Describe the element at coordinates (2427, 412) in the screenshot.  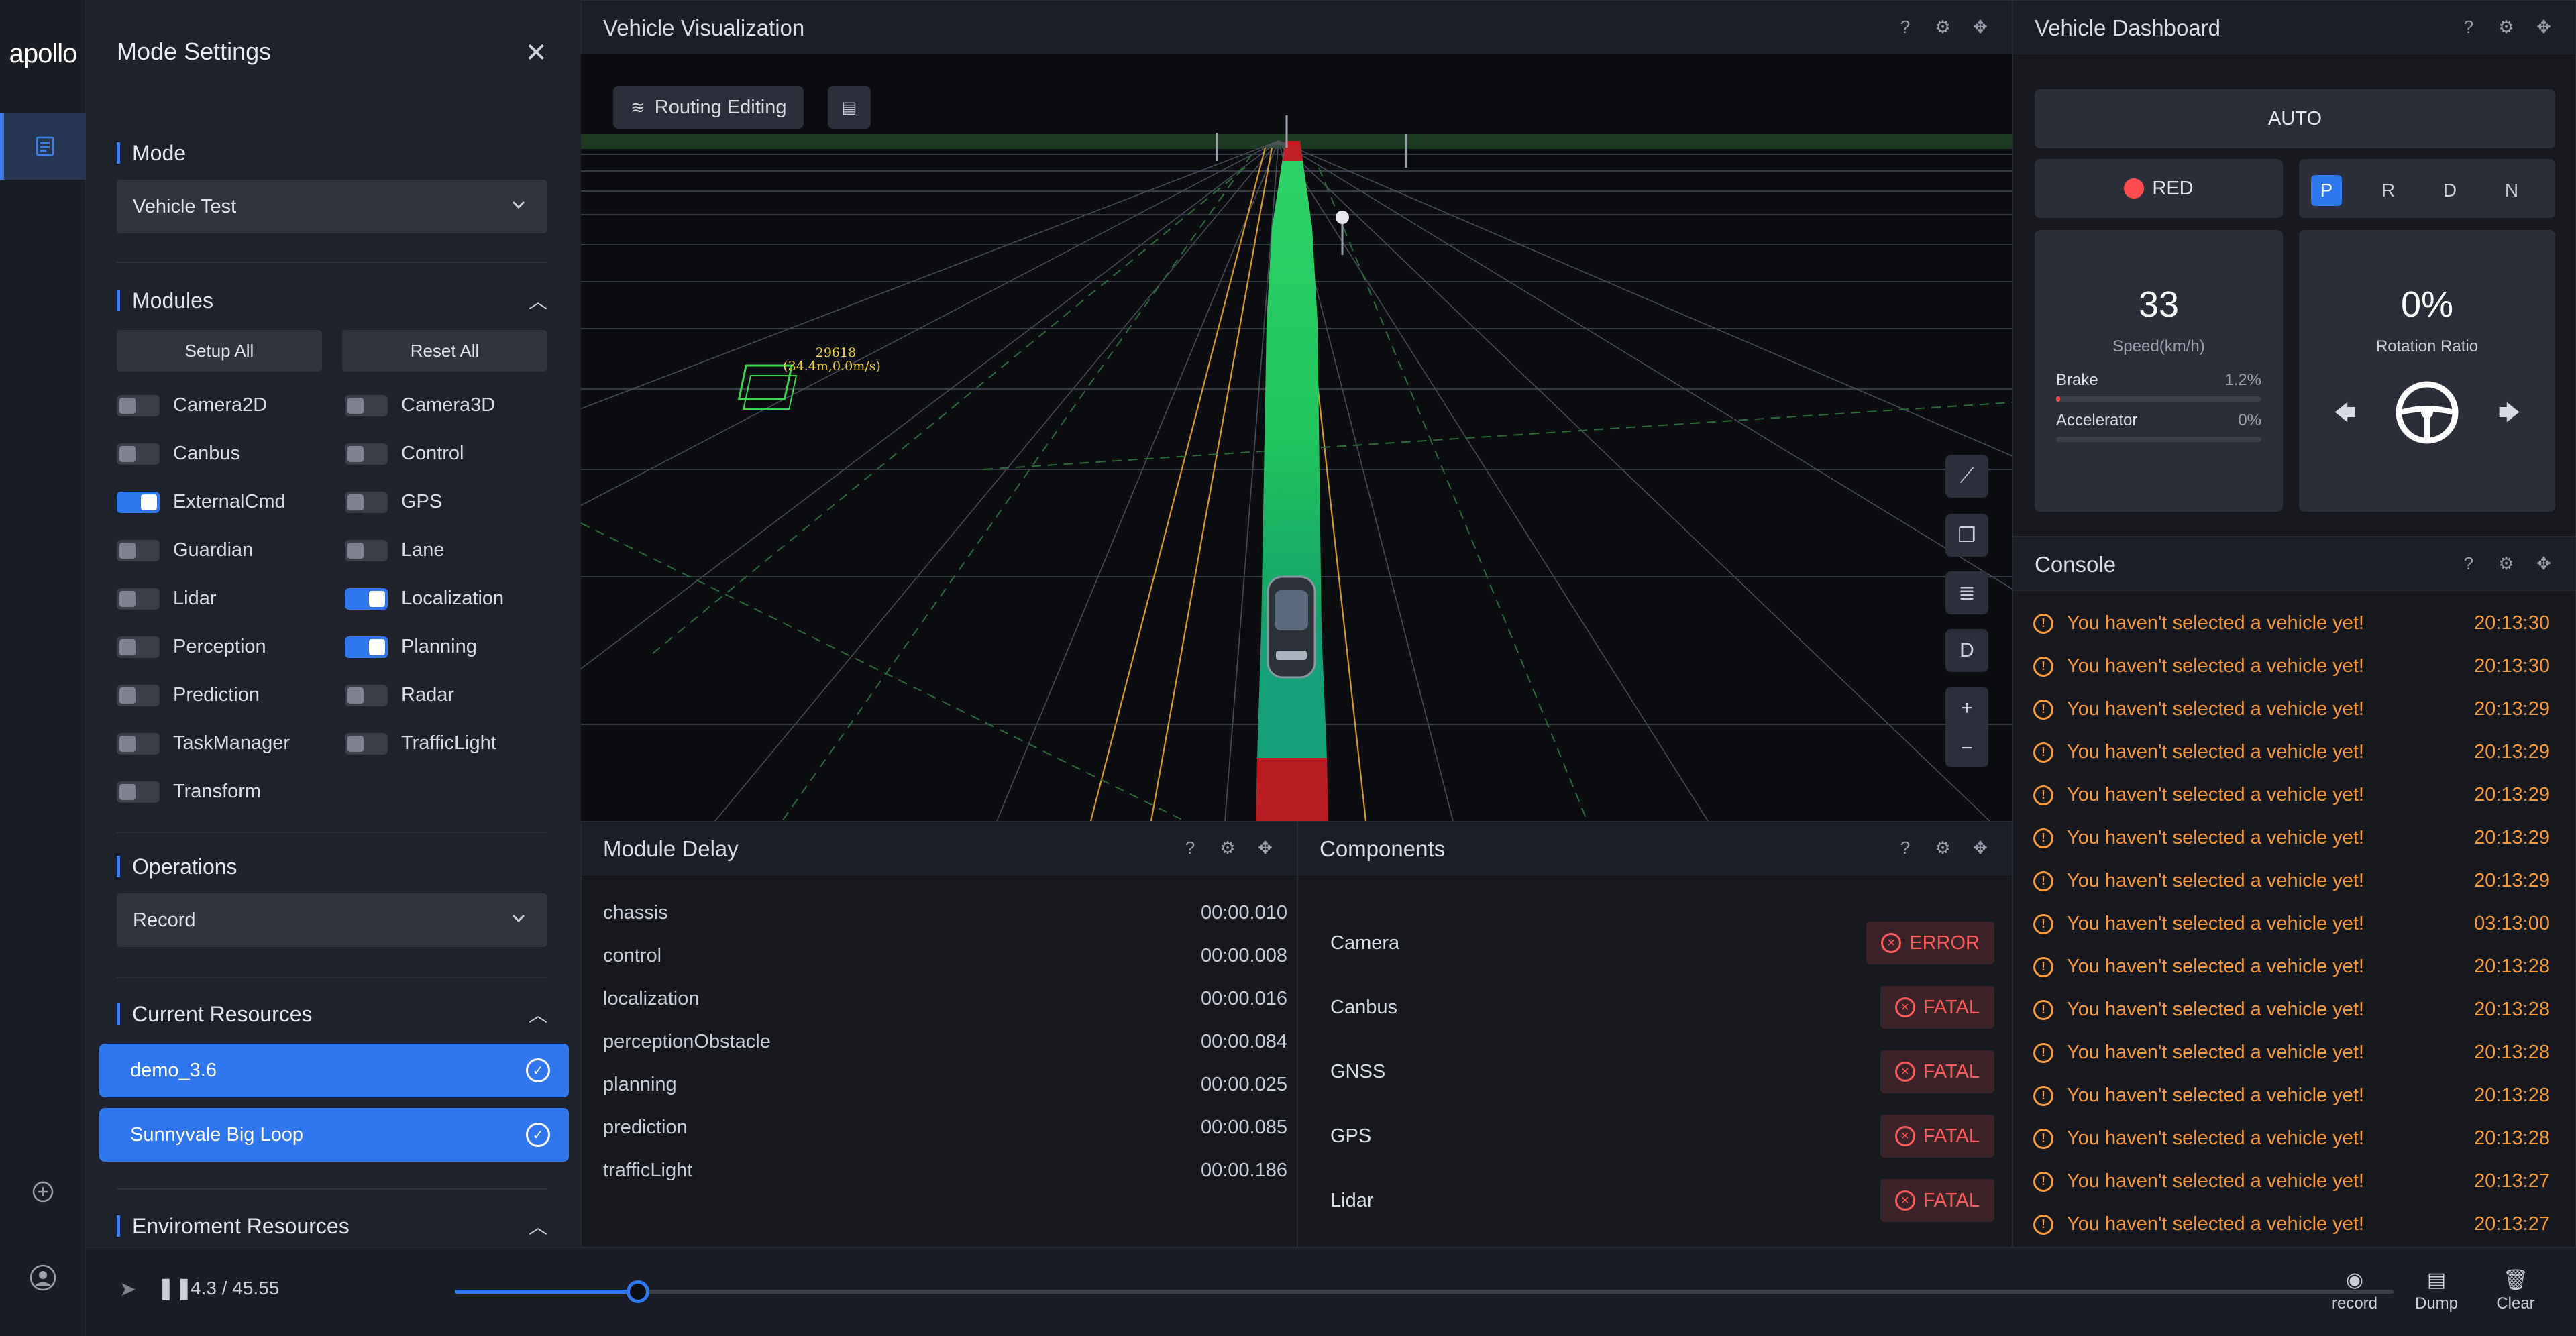
I see `steering-wheel-icon` at that location.